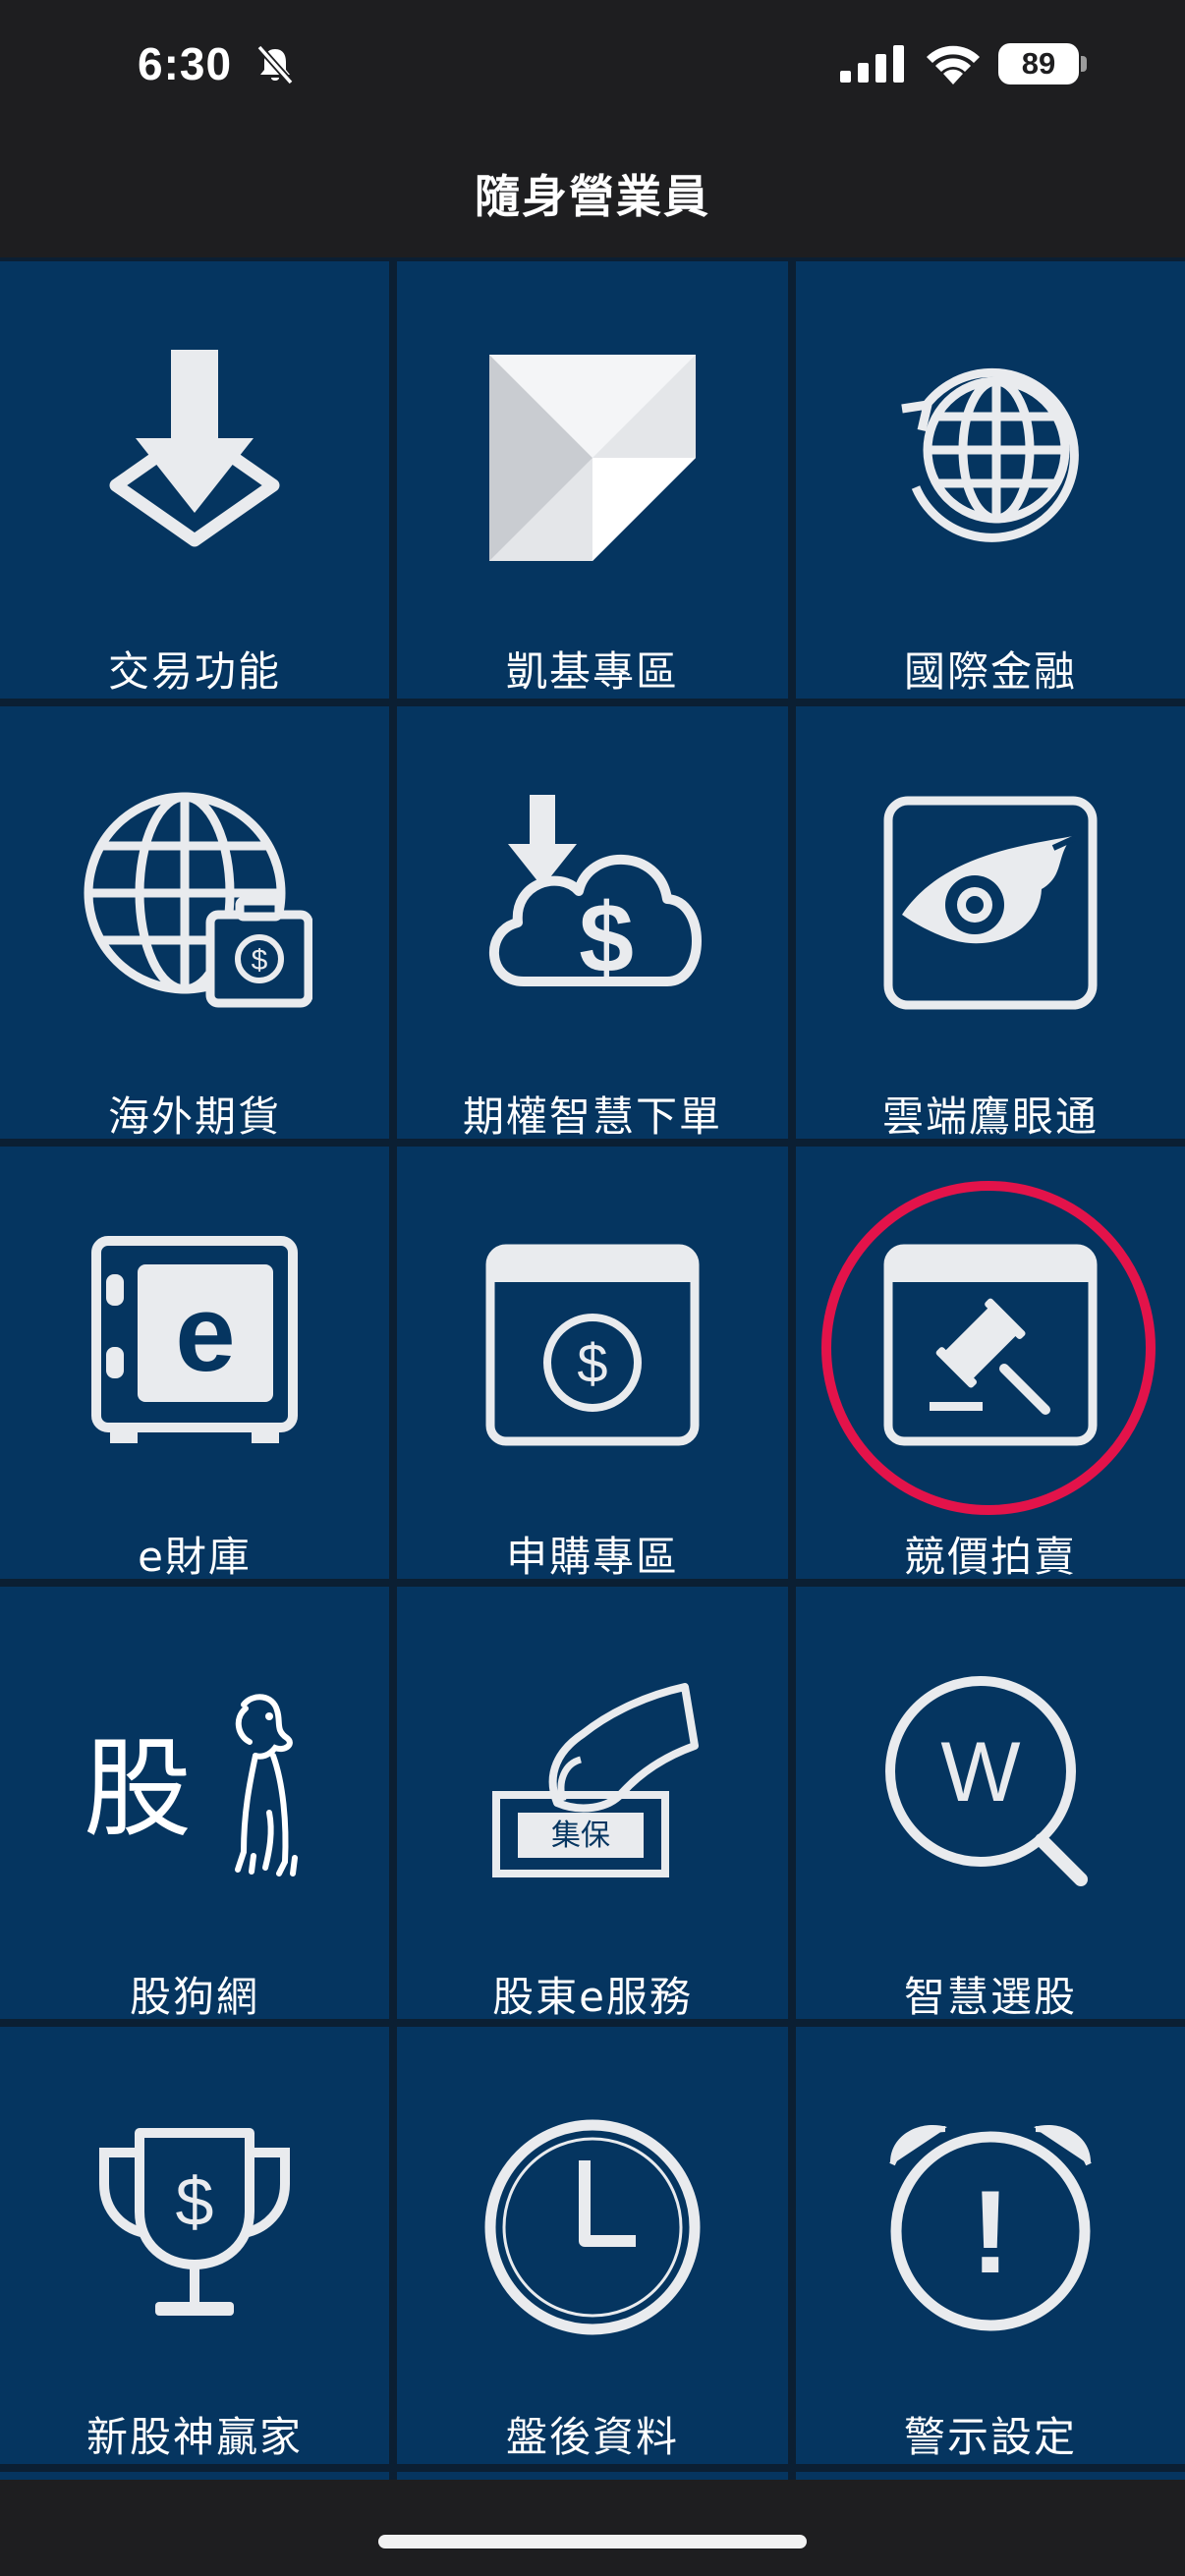 The height and width of the screenshot is (2576, 1185). Describe the element at coordinates (195, 458) in the screenshot. I see `download-tray-icon` at that location.